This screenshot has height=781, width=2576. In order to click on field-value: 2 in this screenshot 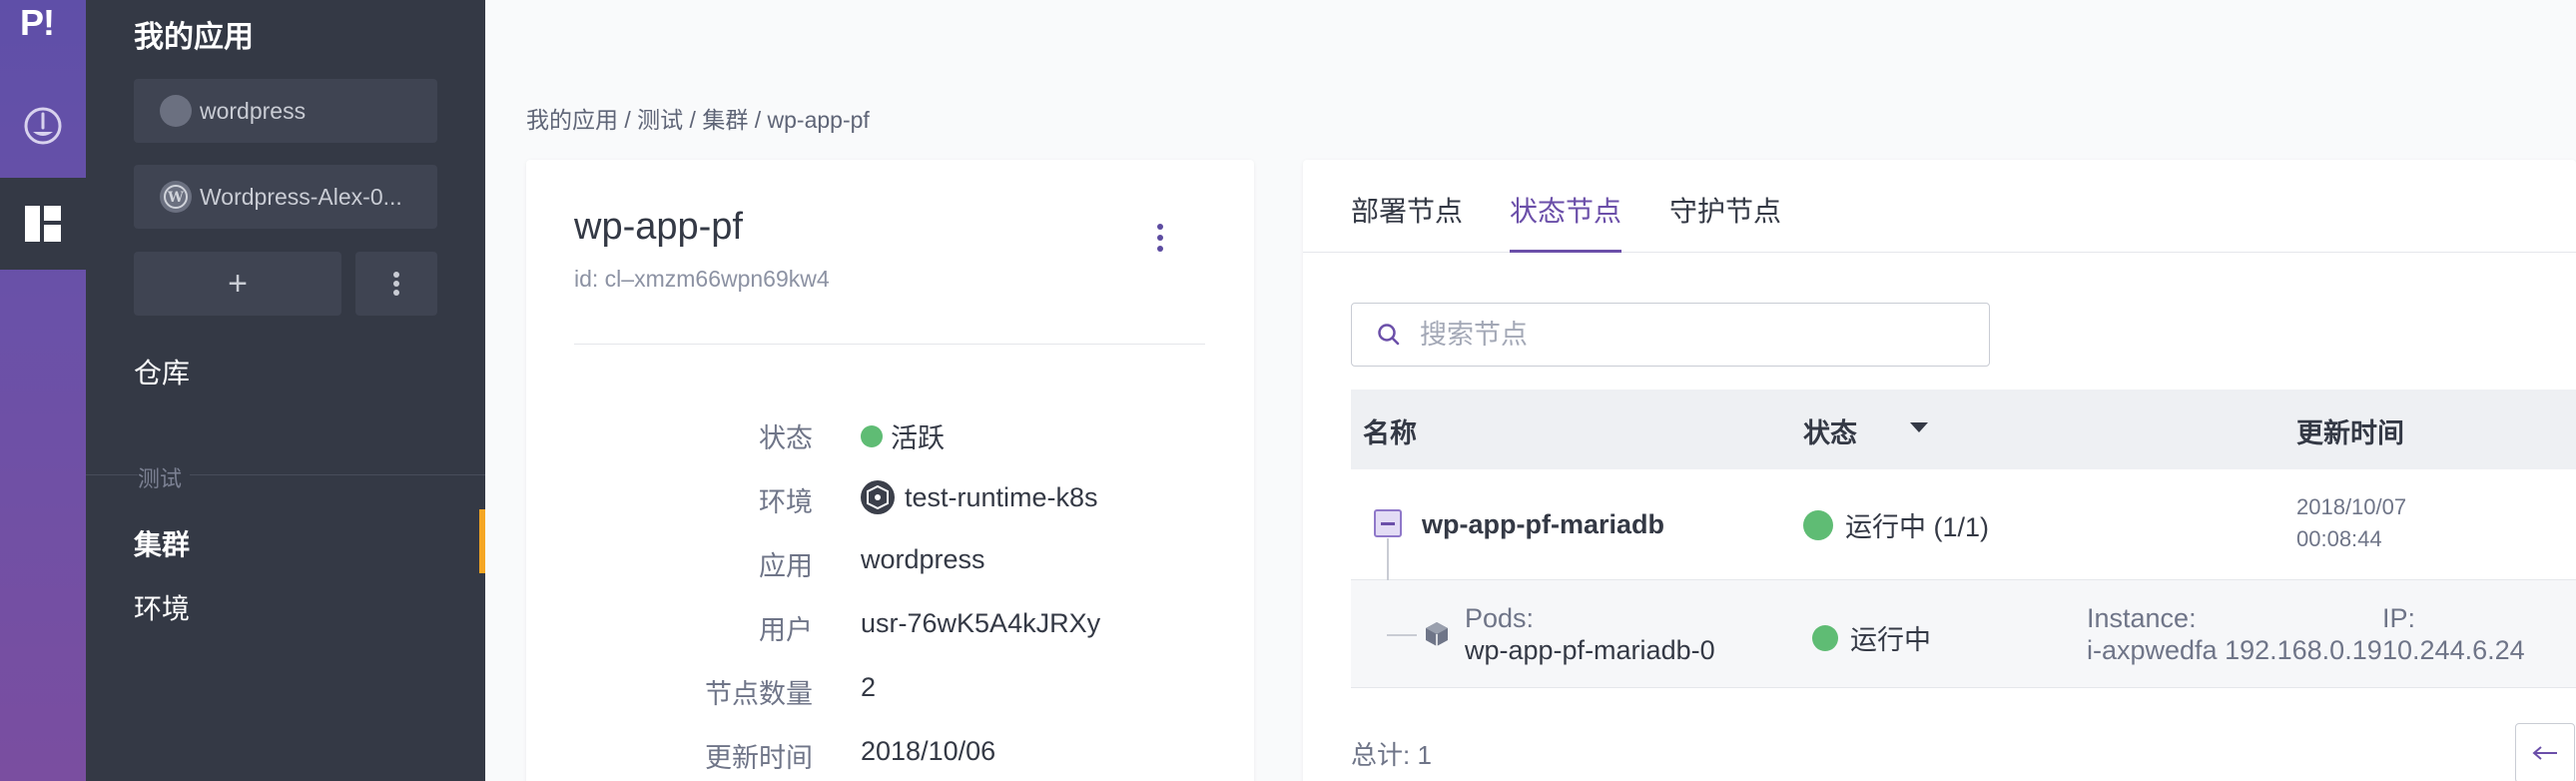, I will do `click(869, 687)`.